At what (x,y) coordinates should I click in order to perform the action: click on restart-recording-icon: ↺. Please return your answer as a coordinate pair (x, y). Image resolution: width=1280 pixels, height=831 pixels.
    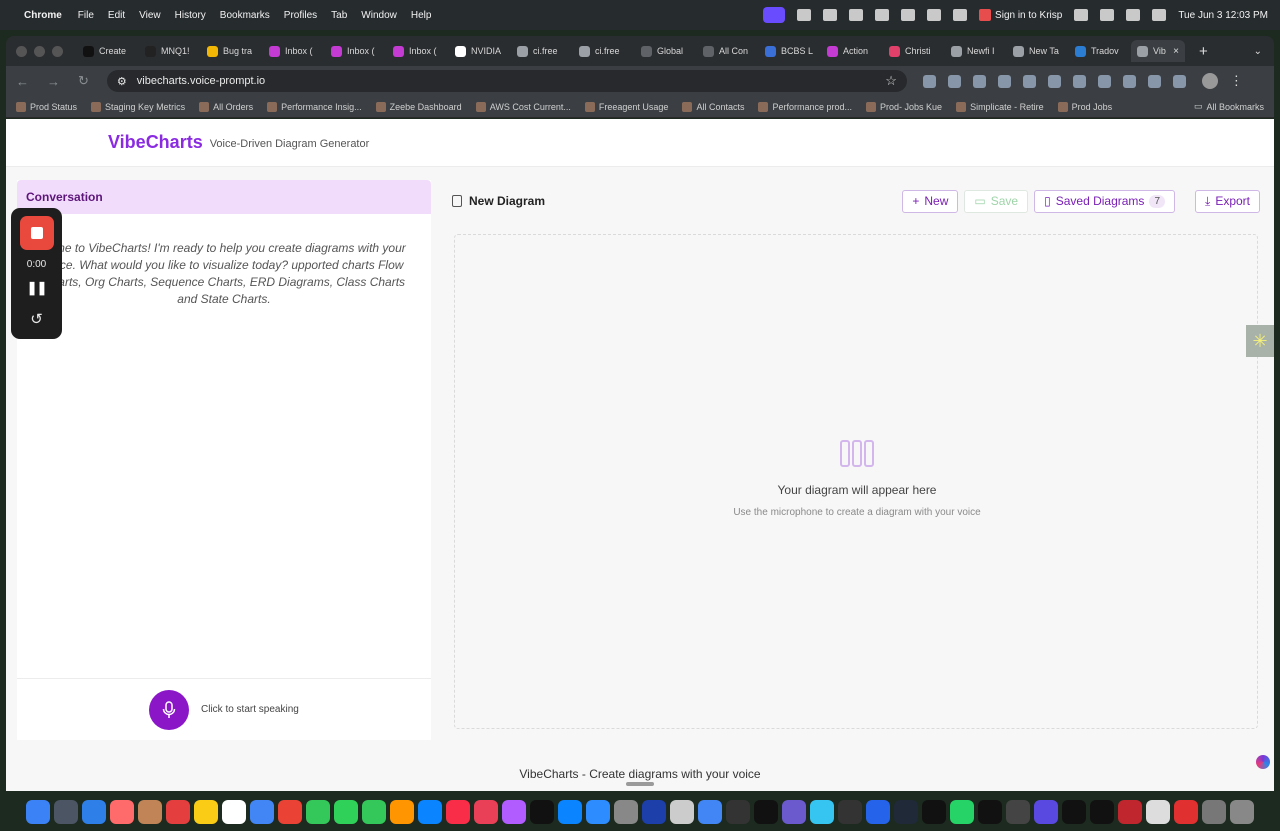
    Looking at the image, I should click on (36, 319).